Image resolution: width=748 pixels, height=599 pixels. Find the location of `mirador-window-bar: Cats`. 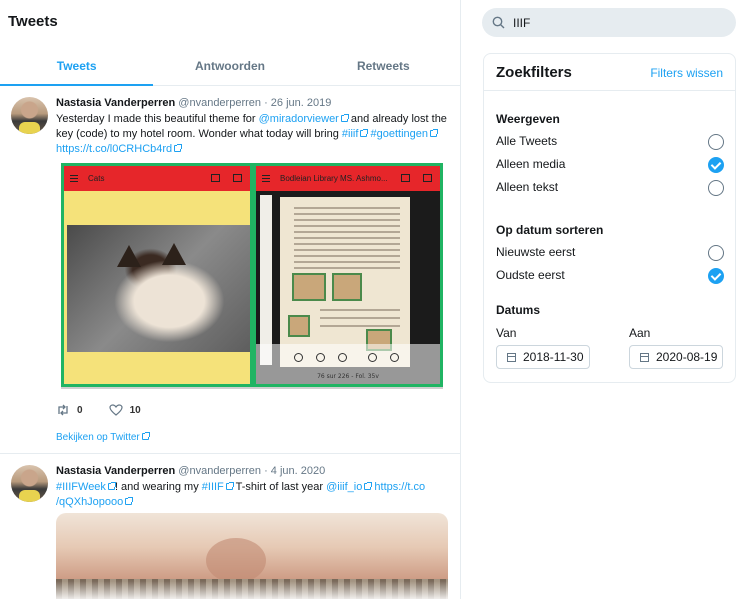

mirador-window-bar: Cats is located at coordinates (157, 178).